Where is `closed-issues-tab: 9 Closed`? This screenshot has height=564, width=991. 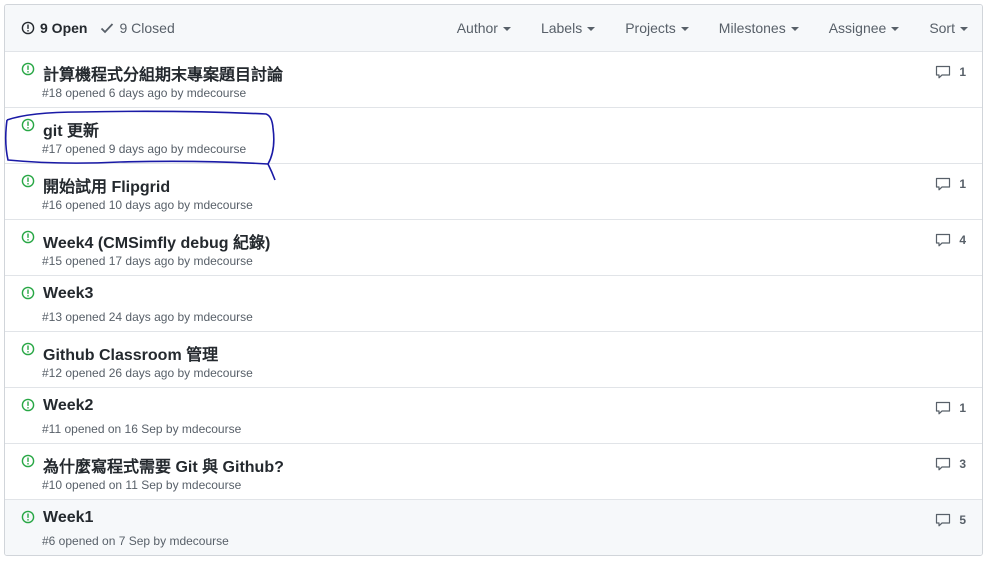
closed-issues-tab: 9 Closed is located at coordinates (137, 28).